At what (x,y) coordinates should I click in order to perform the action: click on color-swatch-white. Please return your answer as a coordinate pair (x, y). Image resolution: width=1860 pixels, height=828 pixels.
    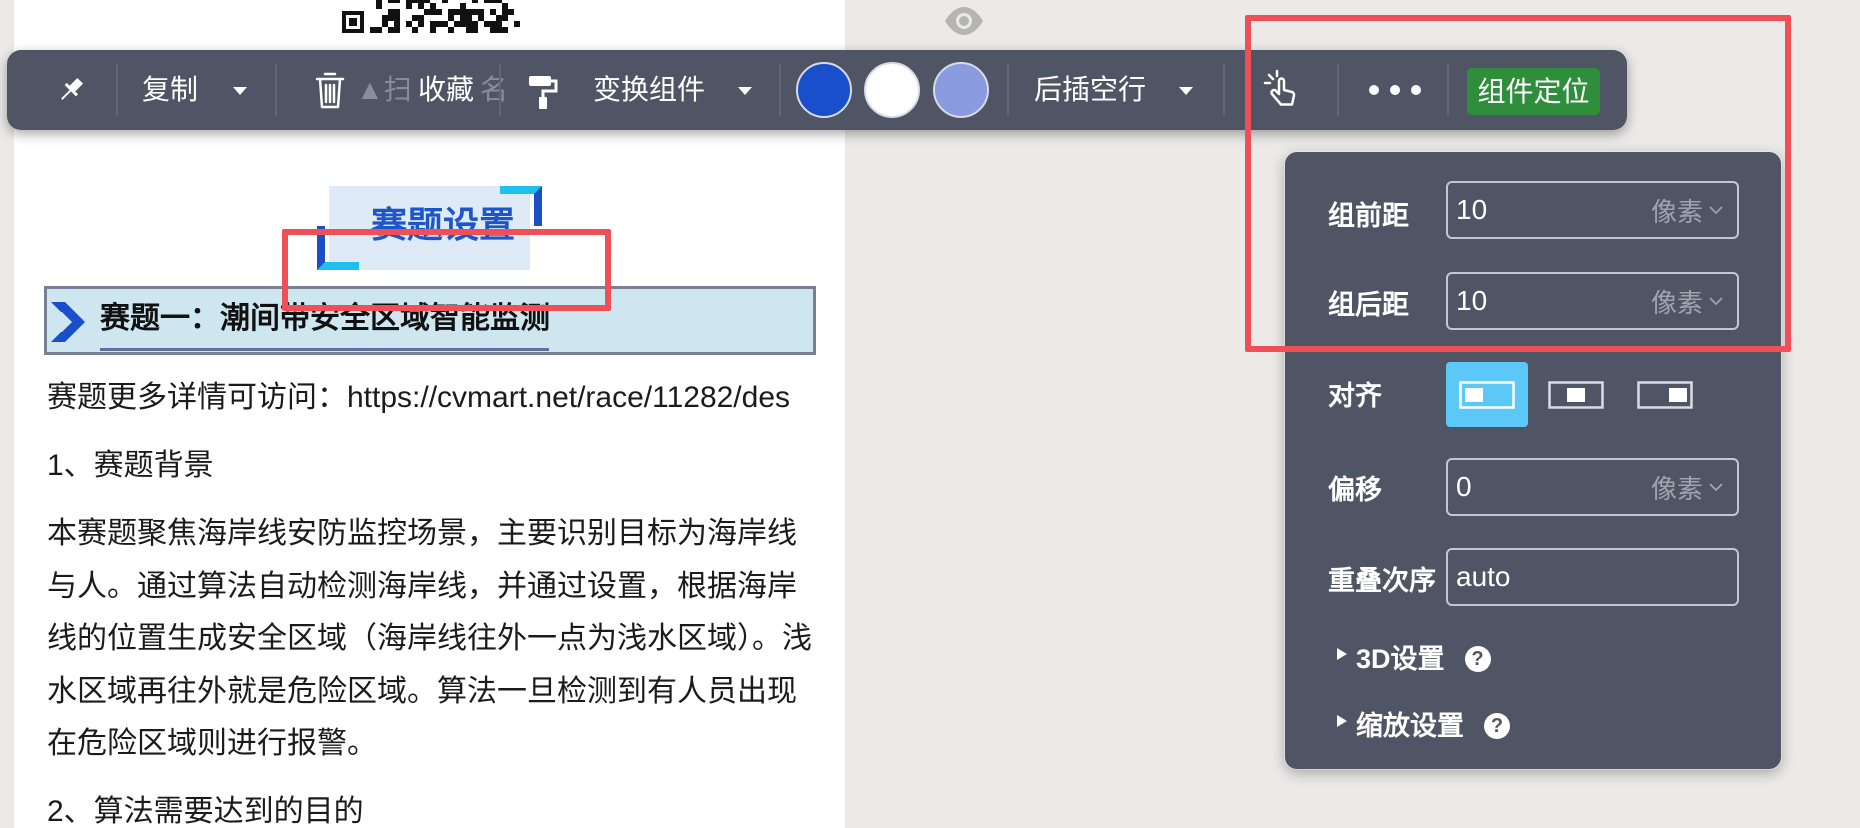
    Looking at the image, I should click on (892, 90).